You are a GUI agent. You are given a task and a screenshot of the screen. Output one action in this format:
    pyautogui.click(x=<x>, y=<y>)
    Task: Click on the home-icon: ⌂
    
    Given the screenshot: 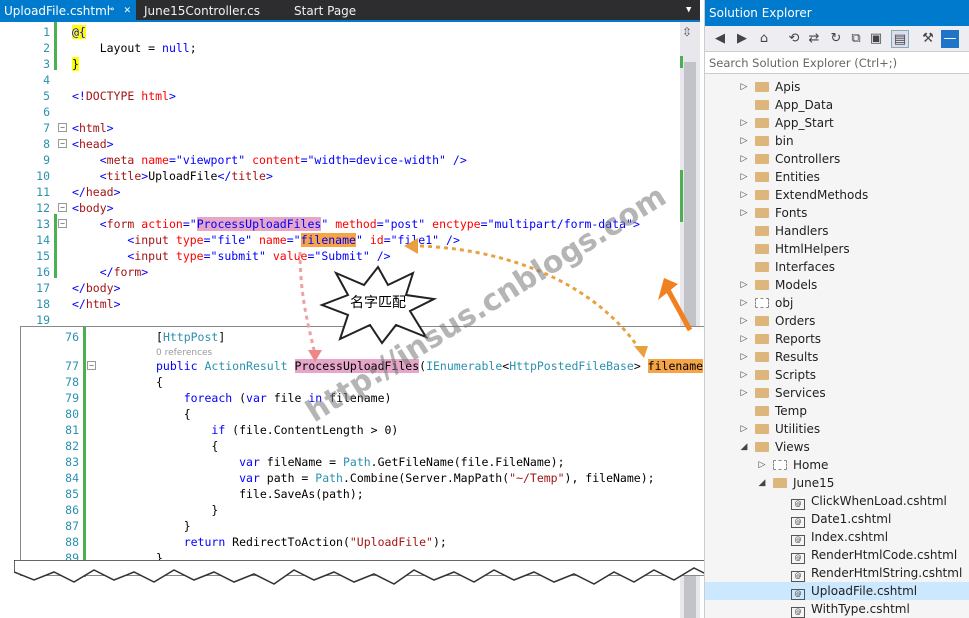 What is the action you would take?
    pyautogui.click(x=764, y=39)
    